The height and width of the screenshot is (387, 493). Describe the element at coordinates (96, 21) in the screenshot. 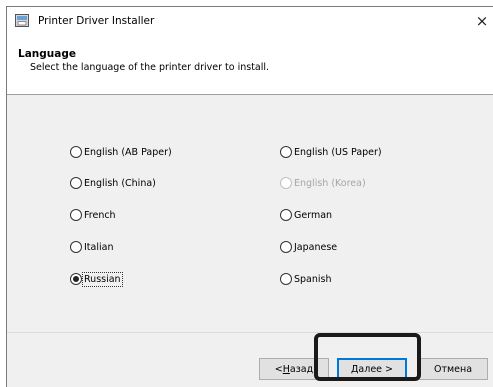

I see `window-title: Printer Driver Installer` at that location.